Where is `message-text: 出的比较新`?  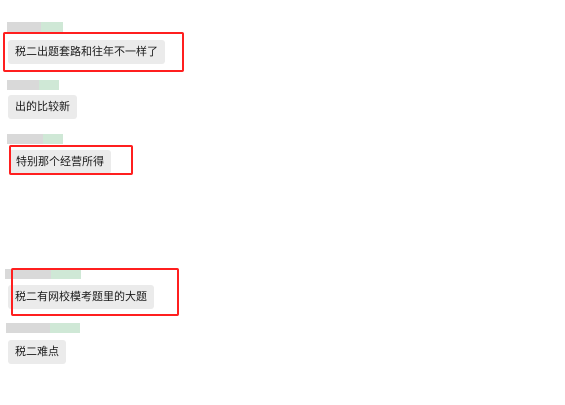 message-text: 出的比较新 is located at coordinates (42, 106).